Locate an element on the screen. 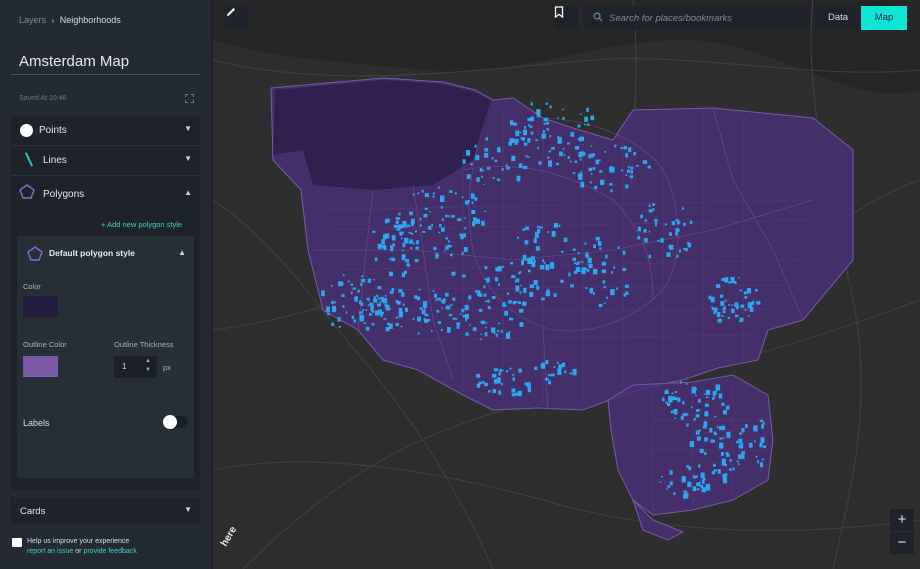  breadcrumb-layers: Layers is located at coordinates (32, 20).